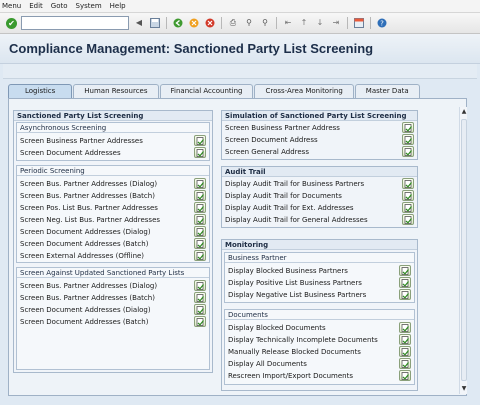 The width and height of the screenshot is (480, 405). Describe the element at coordinates (319, 295) in the screenshot. I see `list-item: Display Negative List Business Partners` at that location.